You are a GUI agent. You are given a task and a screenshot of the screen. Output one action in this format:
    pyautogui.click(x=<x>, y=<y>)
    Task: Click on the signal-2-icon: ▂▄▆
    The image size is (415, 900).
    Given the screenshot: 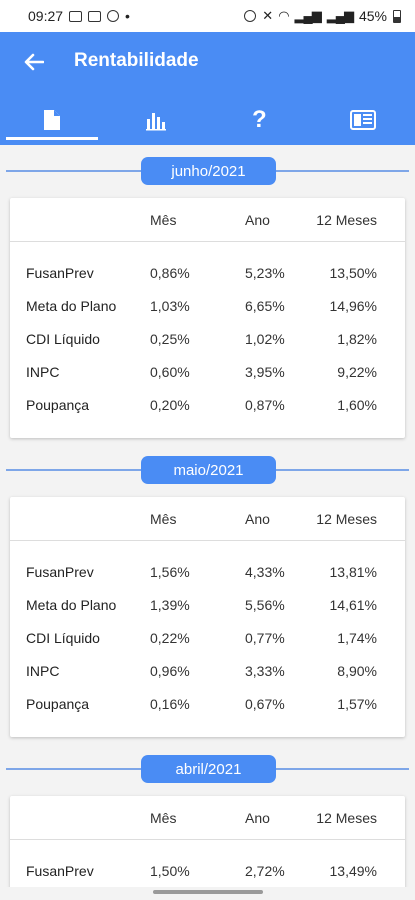 What is the action you would take?
    pyautogui.click(x=340, y=15)
    